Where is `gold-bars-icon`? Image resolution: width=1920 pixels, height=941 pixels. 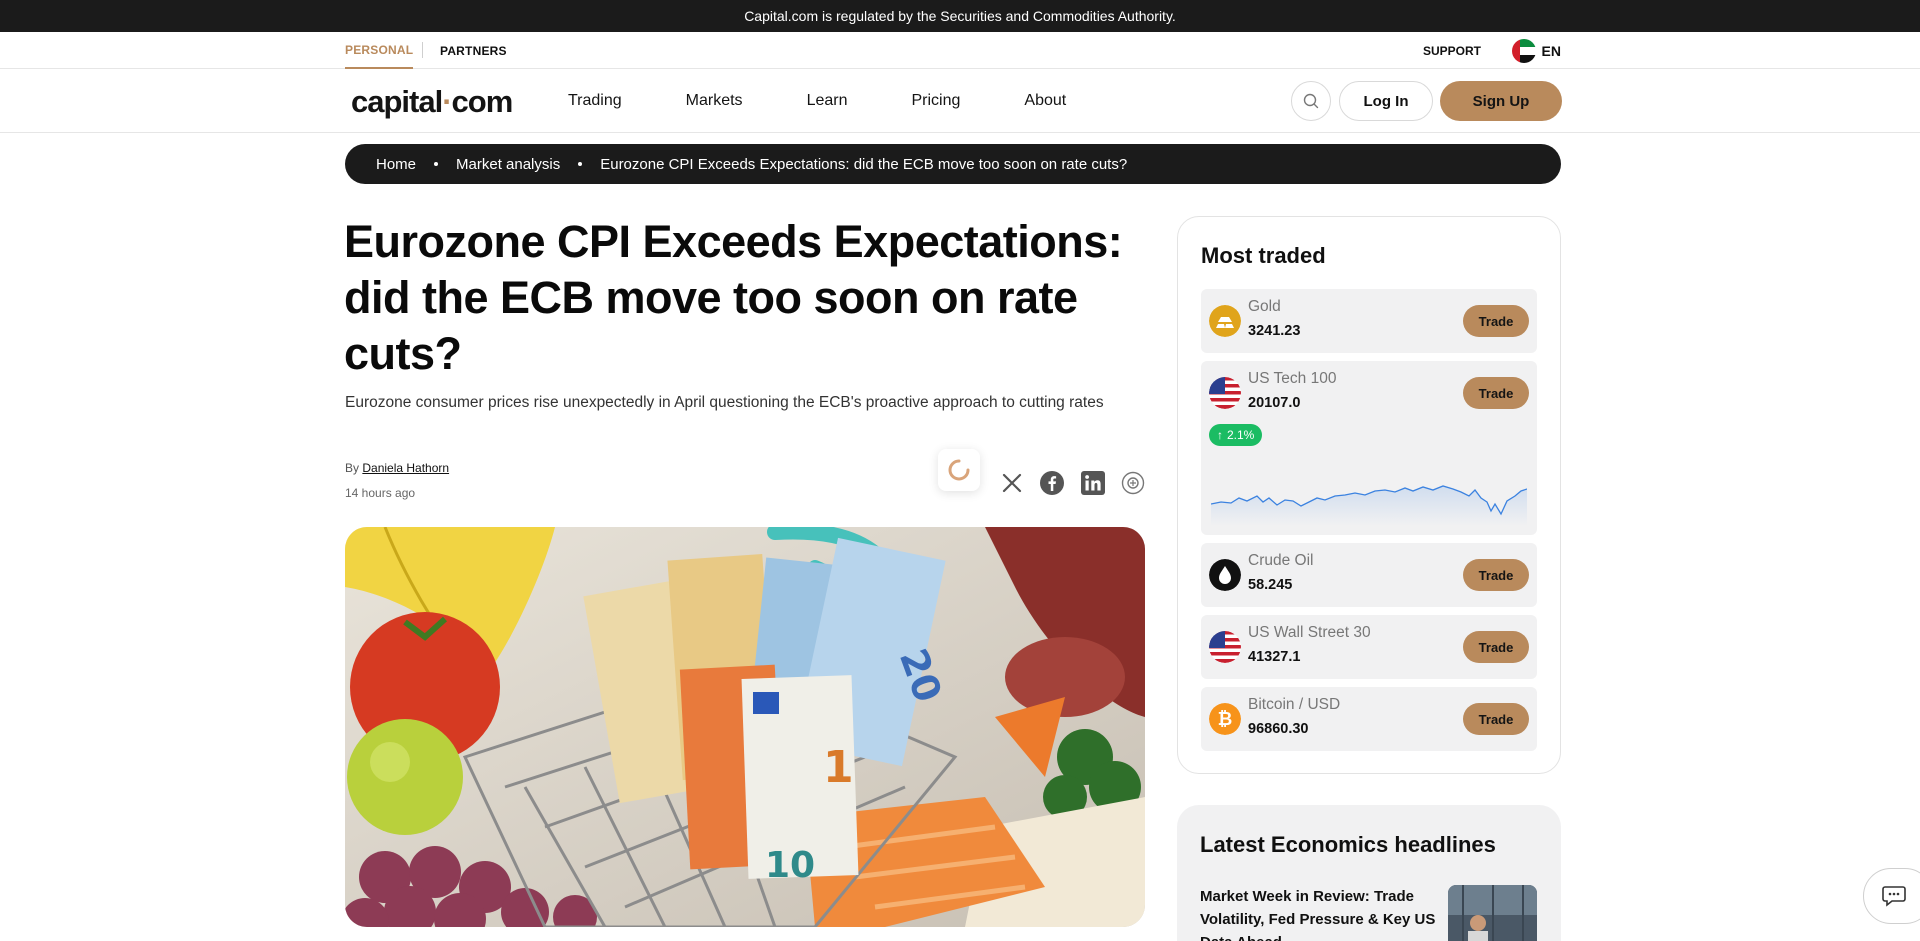
gold-bars-icon is located at coordinates (1225, 321).